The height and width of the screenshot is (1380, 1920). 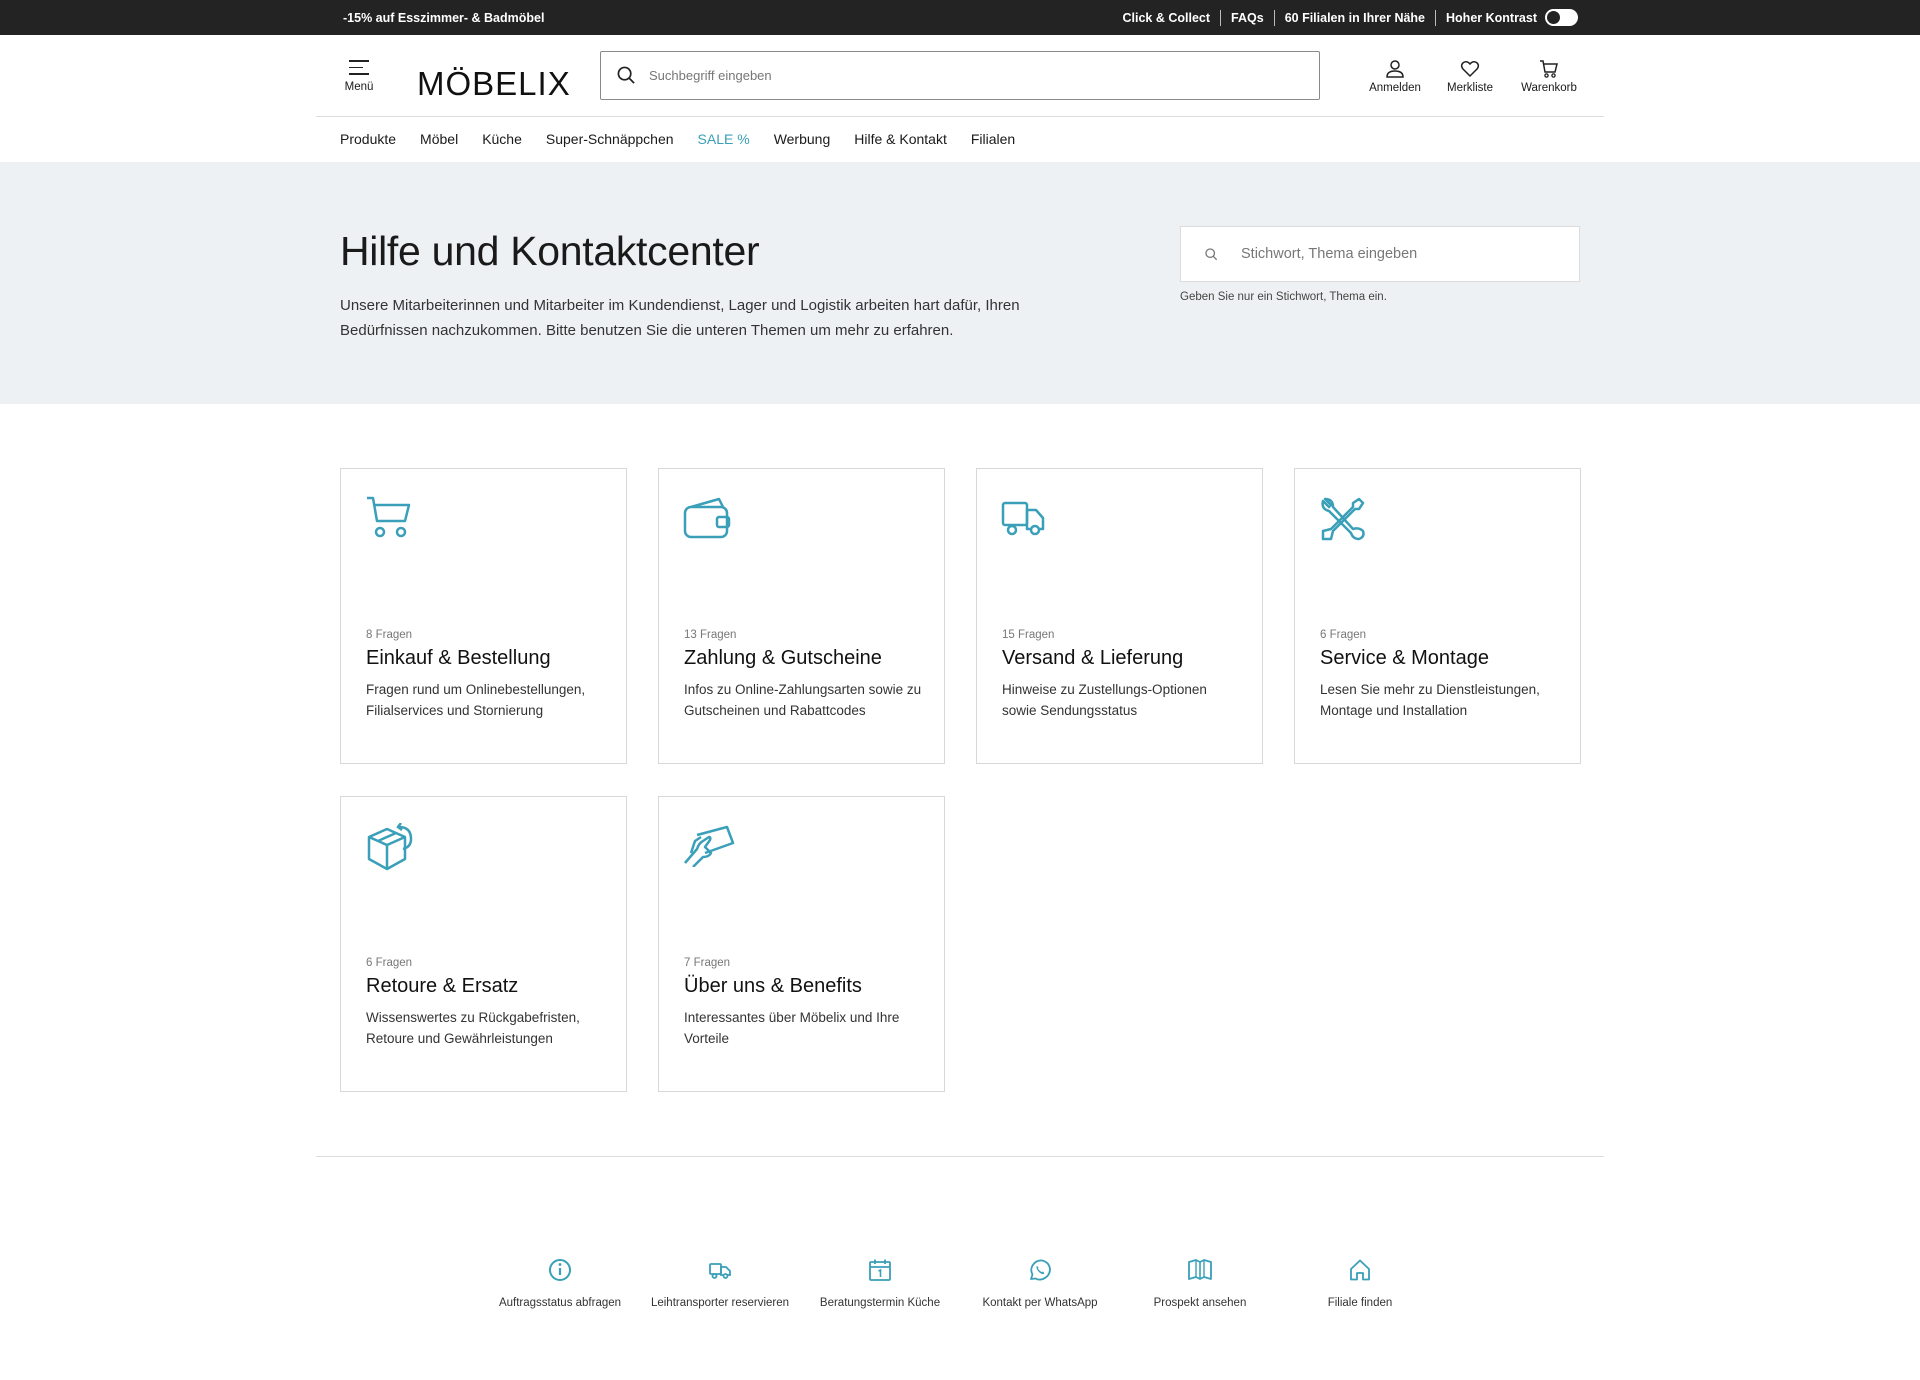 What do you see at coordinates (443, 18) in the screenshot?
I see `promo-link: -15% auf Esszimmer- & Badmöbel` at bounding box center [443, 18].